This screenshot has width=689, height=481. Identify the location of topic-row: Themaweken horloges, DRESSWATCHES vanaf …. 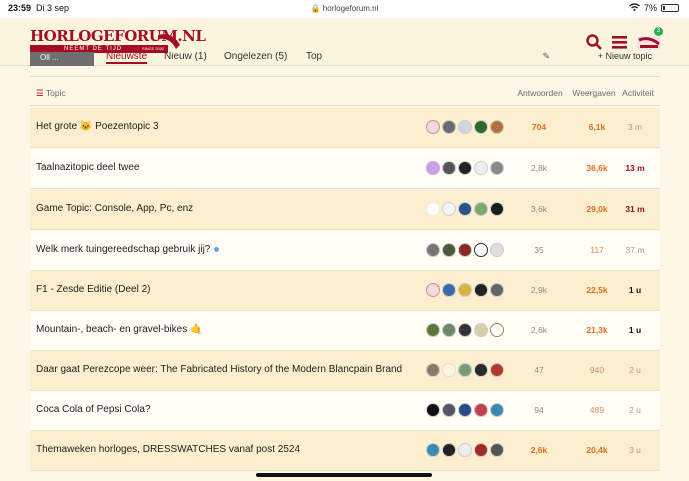
(345, 451).